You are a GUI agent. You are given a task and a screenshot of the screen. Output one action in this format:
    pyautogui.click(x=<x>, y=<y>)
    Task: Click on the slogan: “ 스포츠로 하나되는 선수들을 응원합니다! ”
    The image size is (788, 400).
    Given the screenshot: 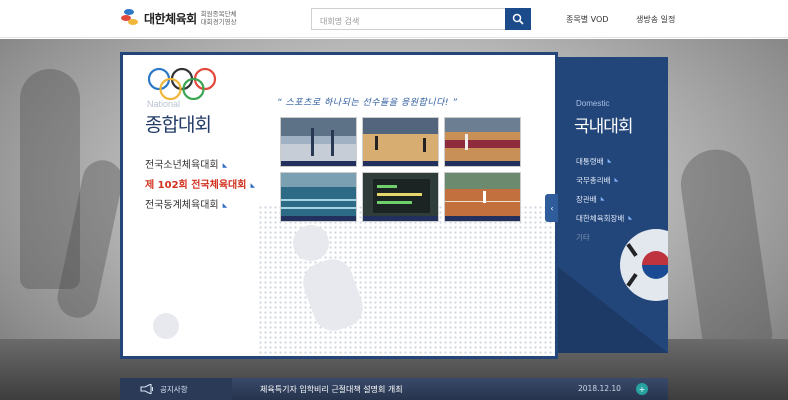 What is the action you would take?
    pyautogui.click(x=367, y=103)
    